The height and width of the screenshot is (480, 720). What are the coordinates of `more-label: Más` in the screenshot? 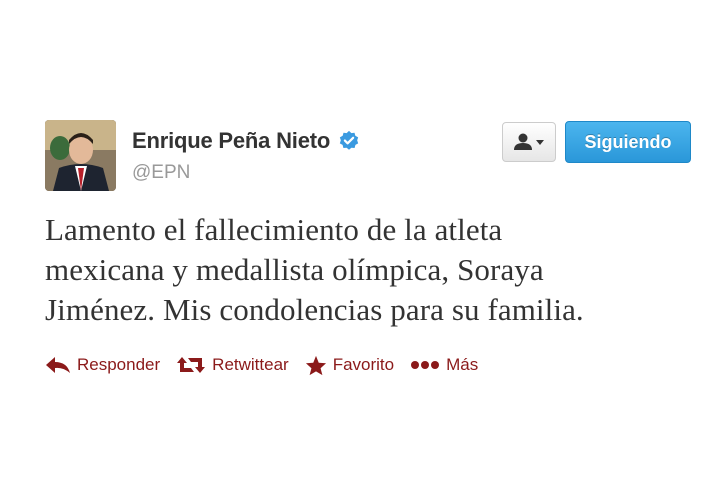 It's located at (462, 364).